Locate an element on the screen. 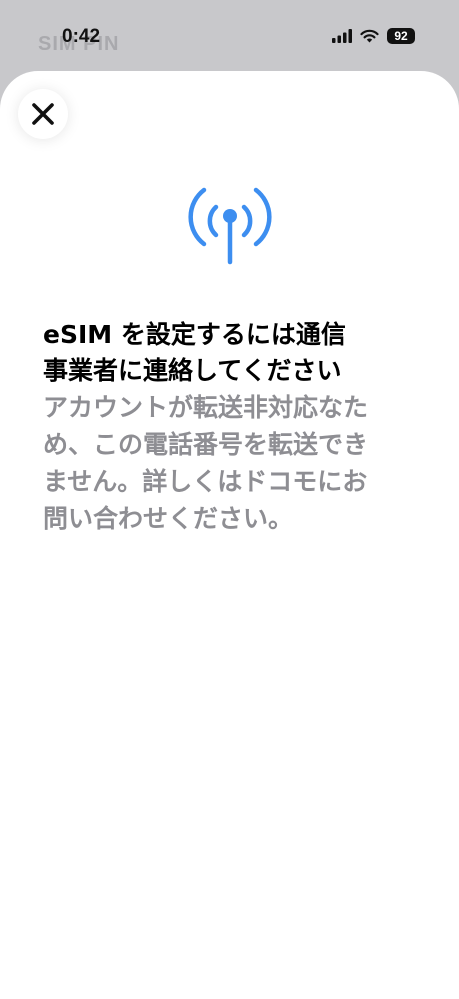  status-bar: SIM PIN 0:42 92 is located at coordinates (229, 35).